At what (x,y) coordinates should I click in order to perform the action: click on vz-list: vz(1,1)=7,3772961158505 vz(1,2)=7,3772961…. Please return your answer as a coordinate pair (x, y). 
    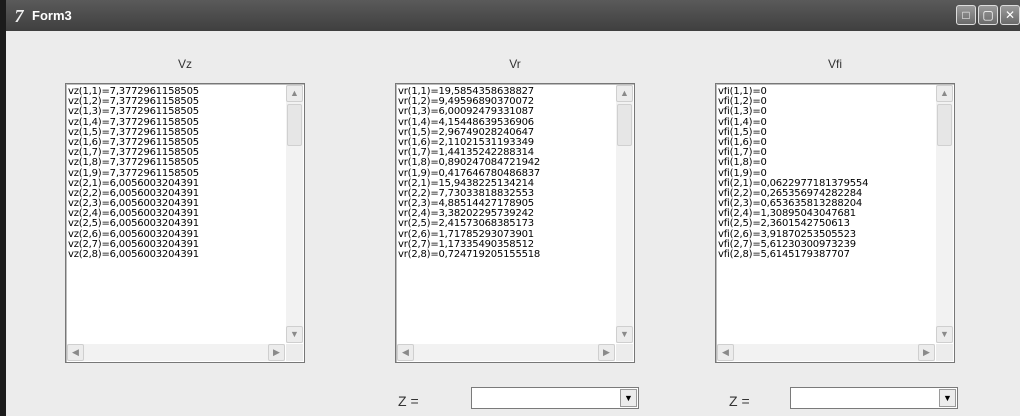
    Looking at the image, I should click on (176, 214).